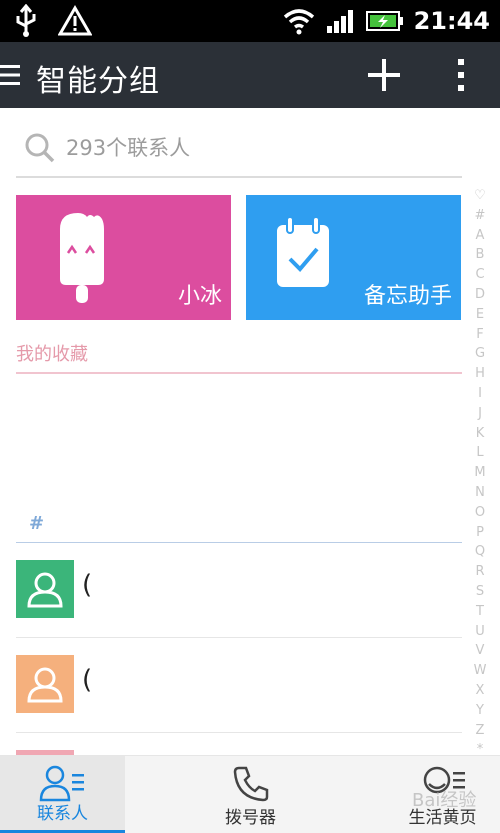  I want to click on warning-icon, so click(75, 20).